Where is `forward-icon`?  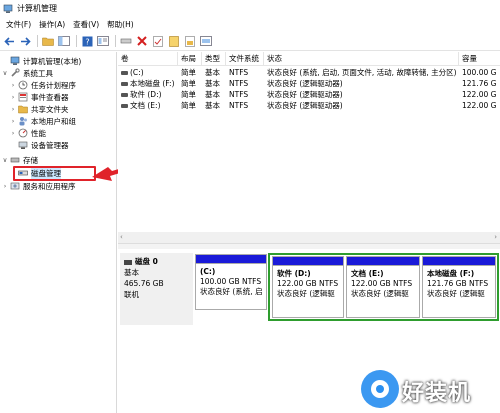 forward-icon is located at coordinates (25, 41).